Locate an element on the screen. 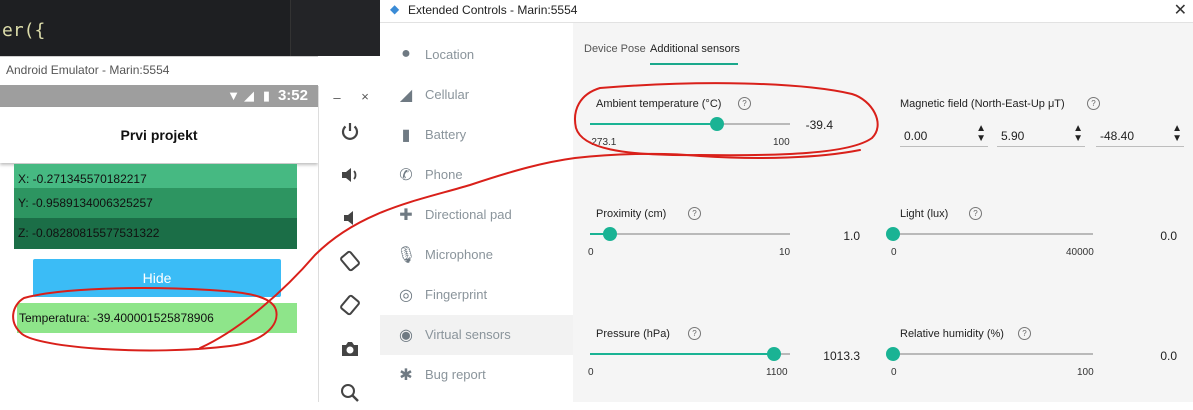 Image resolution: width=1193 pixels, height=410 pixels. humidity-max-label: 100 is located at coordinates (1085, 372).